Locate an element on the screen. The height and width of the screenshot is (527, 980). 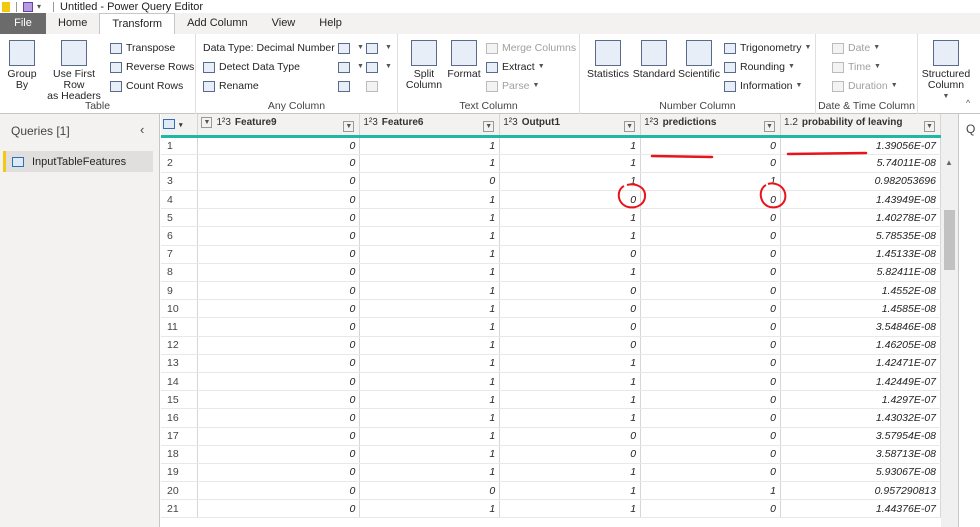
tab-home: Home is located at coordinates (72, 23).